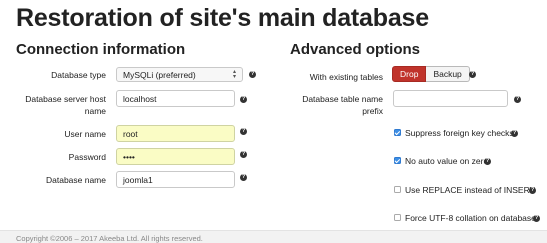 The width and height of the screenshot is (547, 243). I want to click on host-input: localhost, so click(175, 98).